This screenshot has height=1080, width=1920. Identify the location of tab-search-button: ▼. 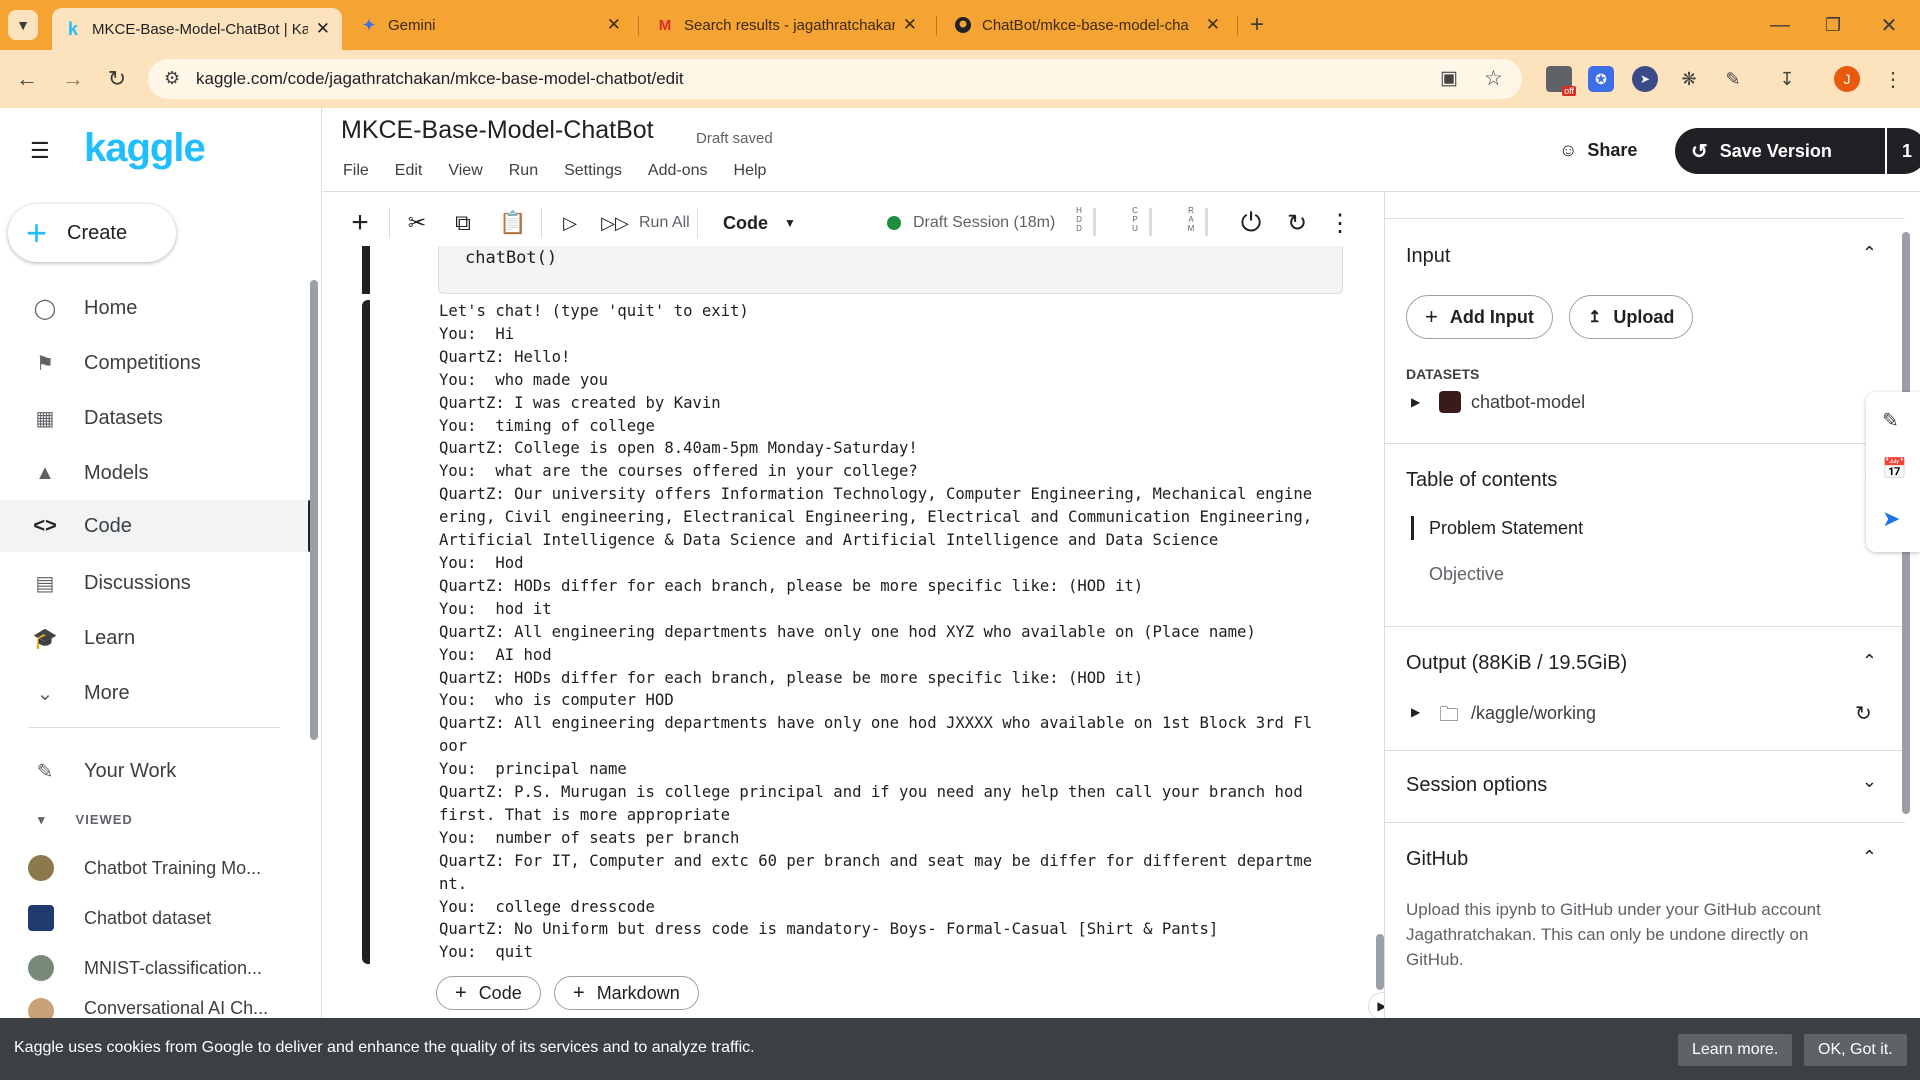
(23, 25).